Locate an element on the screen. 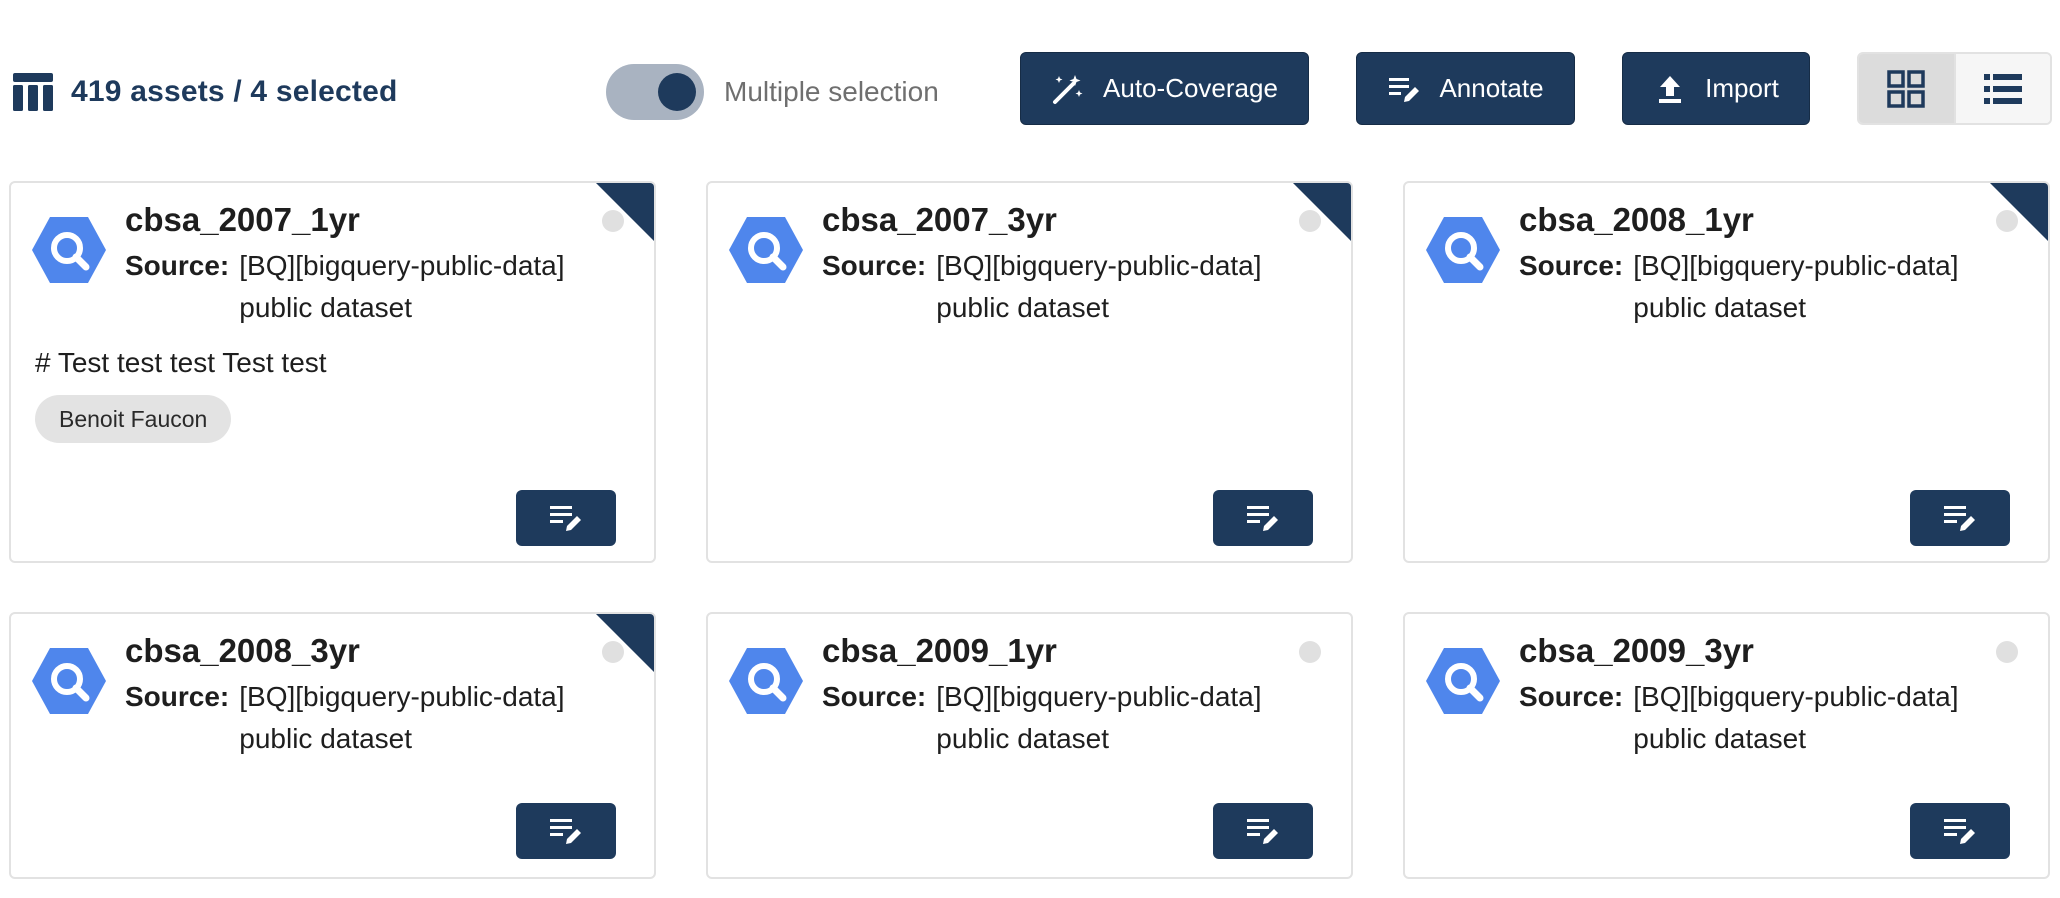 The width and height of the screenshot is (2060, 898). asset-title: cbsa_2008_3yr is located at coordinates (242, 651).